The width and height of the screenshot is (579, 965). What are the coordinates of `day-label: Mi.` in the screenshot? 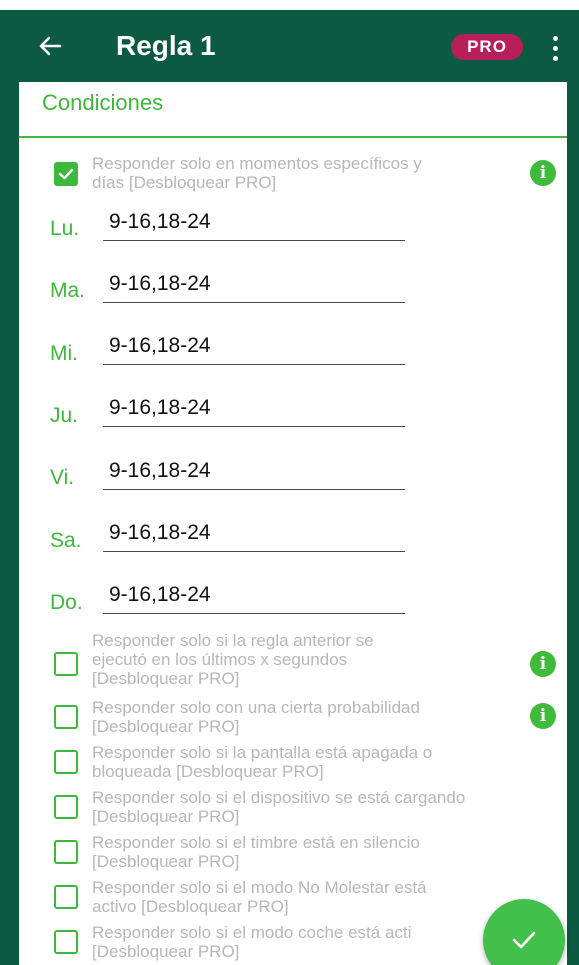 It's located at (64, 353).